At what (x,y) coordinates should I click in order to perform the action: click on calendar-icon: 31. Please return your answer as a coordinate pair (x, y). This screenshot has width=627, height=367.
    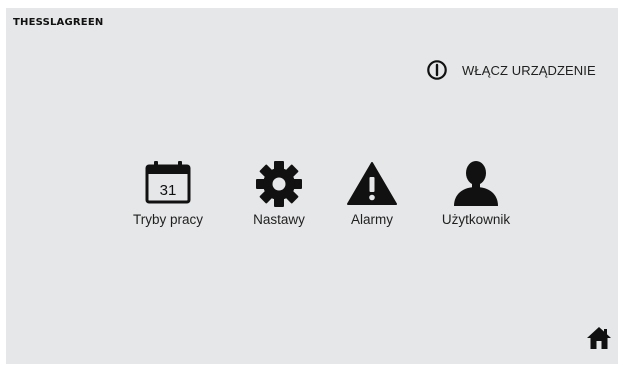
    Looking at the image, I should click on (168, 182).